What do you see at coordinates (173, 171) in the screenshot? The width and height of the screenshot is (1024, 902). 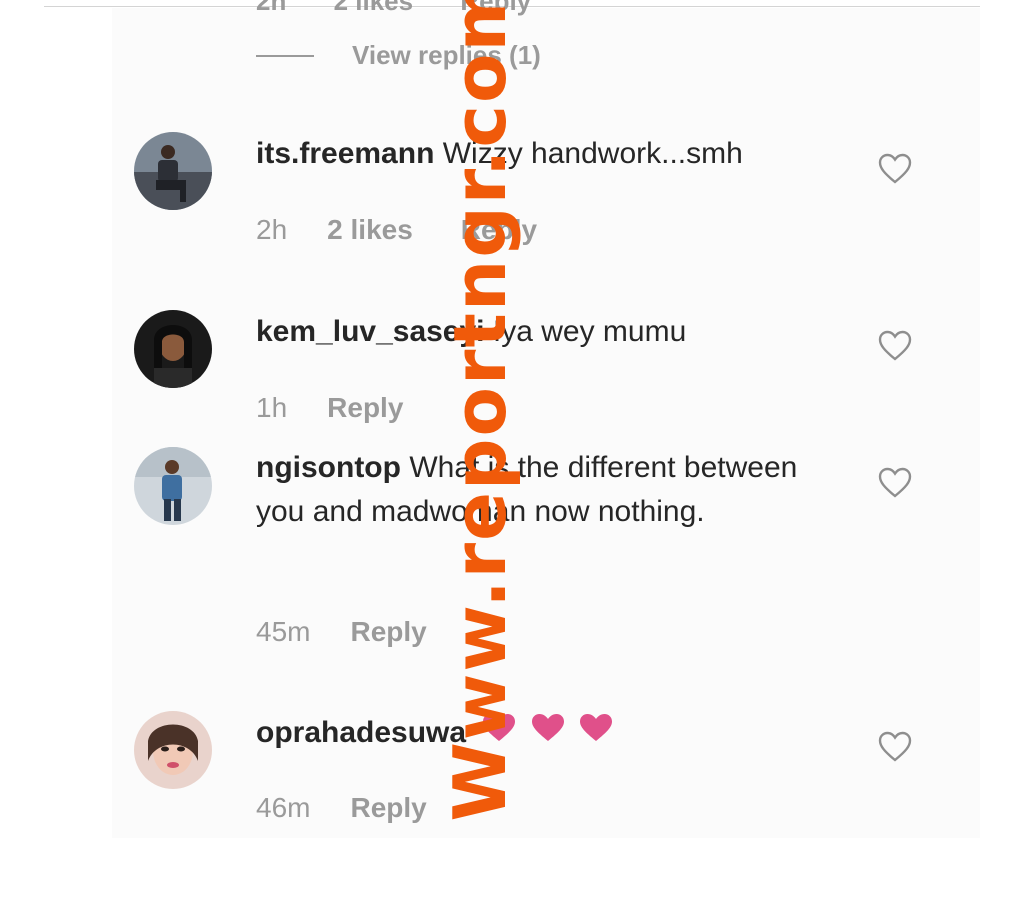 I see `avatar-its-freemann` at bounding box center [173, 171].